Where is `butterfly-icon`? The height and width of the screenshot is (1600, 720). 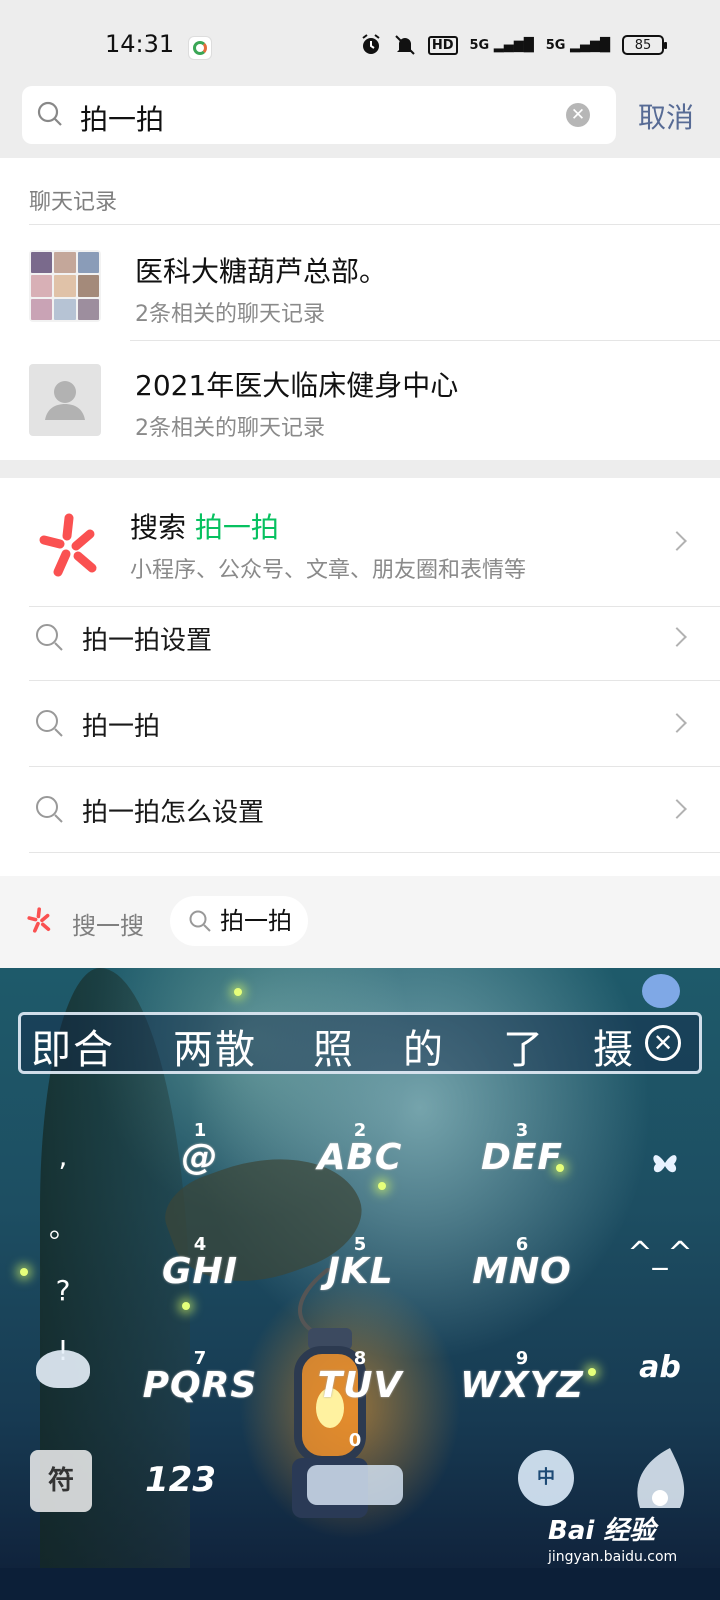
butterfly-icon is located at coordinates (665, 1163).